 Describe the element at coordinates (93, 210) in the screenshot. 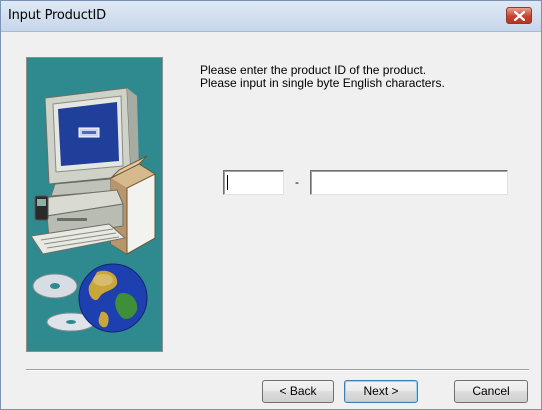

I see `computer-globe-illustration` at that location.